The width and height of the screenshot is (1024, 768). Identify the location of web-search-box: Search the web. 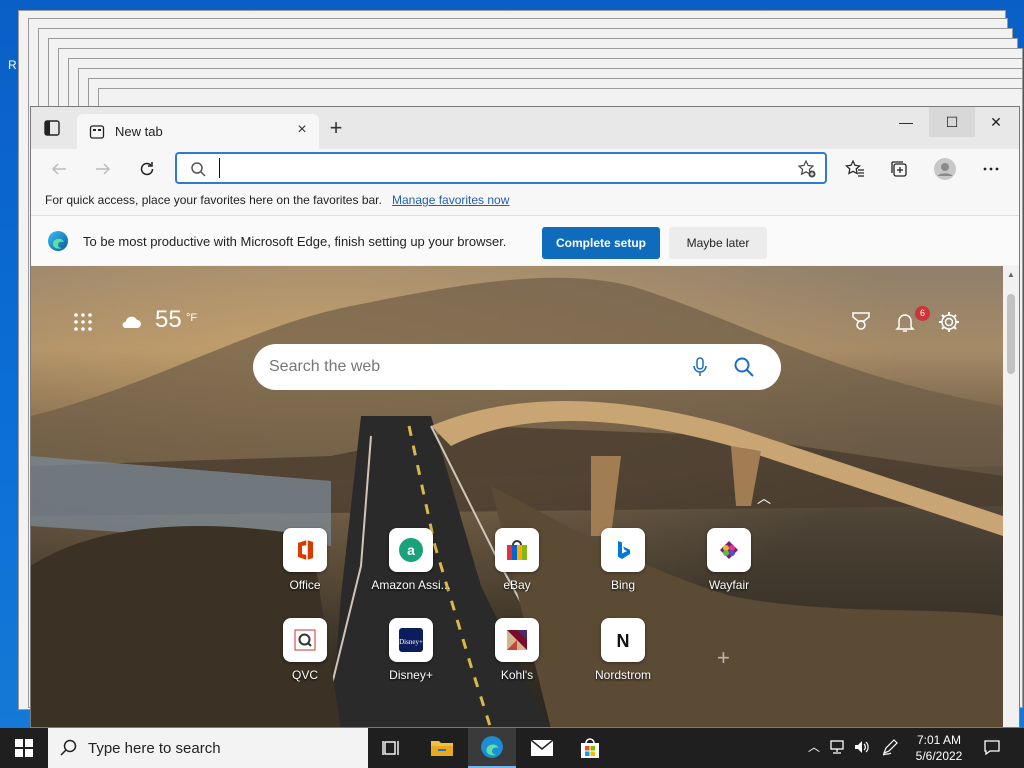
(517, 367).